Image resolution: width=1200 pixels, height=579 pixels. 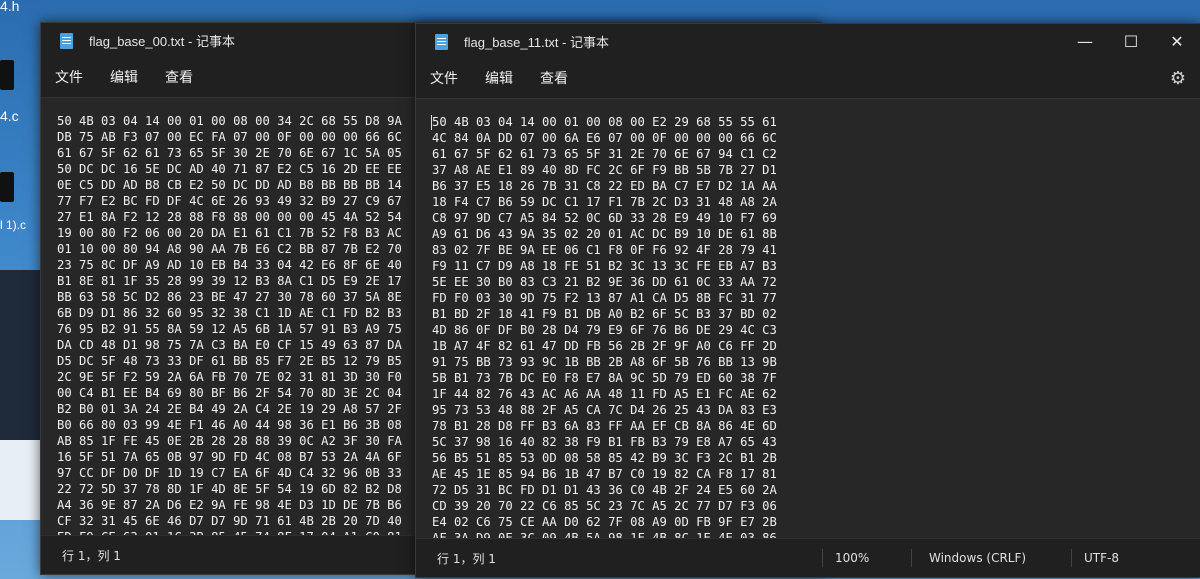 I want to click on window-title: flag_base_11.txt - 记事本, so click(x=536, y=42).